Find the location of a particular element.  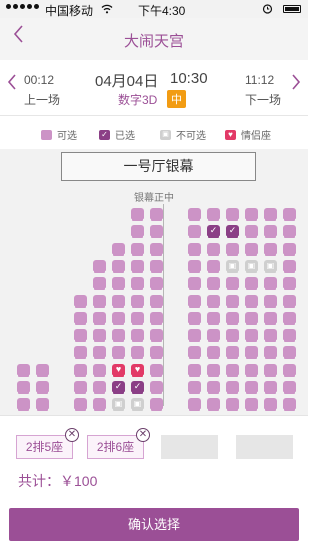

confirm-button: 确认选择 is located at coordinates (154, 524).